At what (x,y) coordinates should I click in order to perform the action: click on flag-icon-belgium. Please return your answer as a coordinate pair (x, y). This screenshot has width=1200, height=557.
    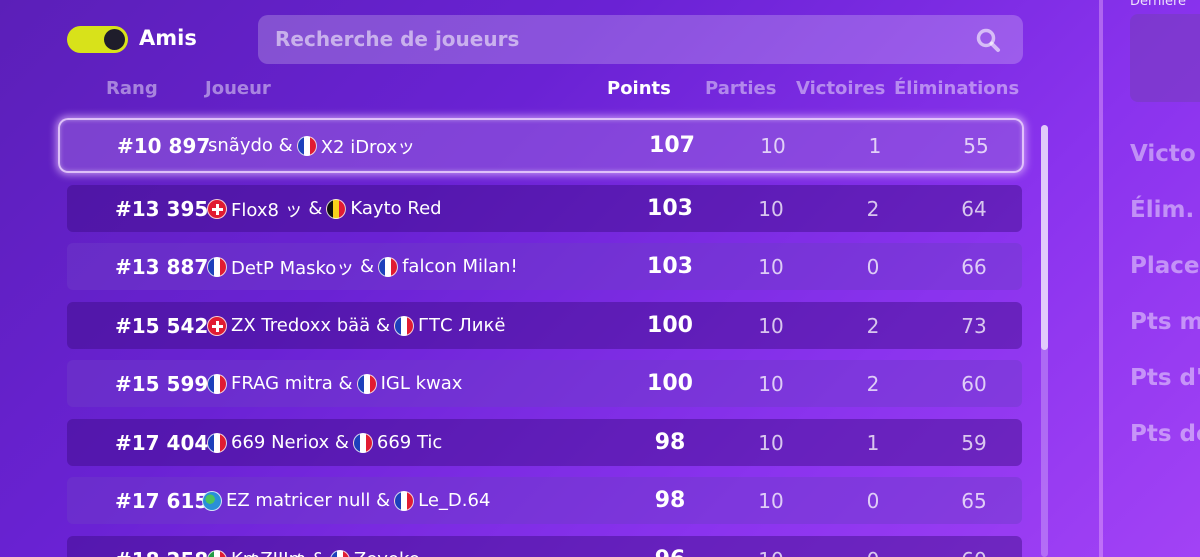
    Looking at the image, I should click on (336, 208).